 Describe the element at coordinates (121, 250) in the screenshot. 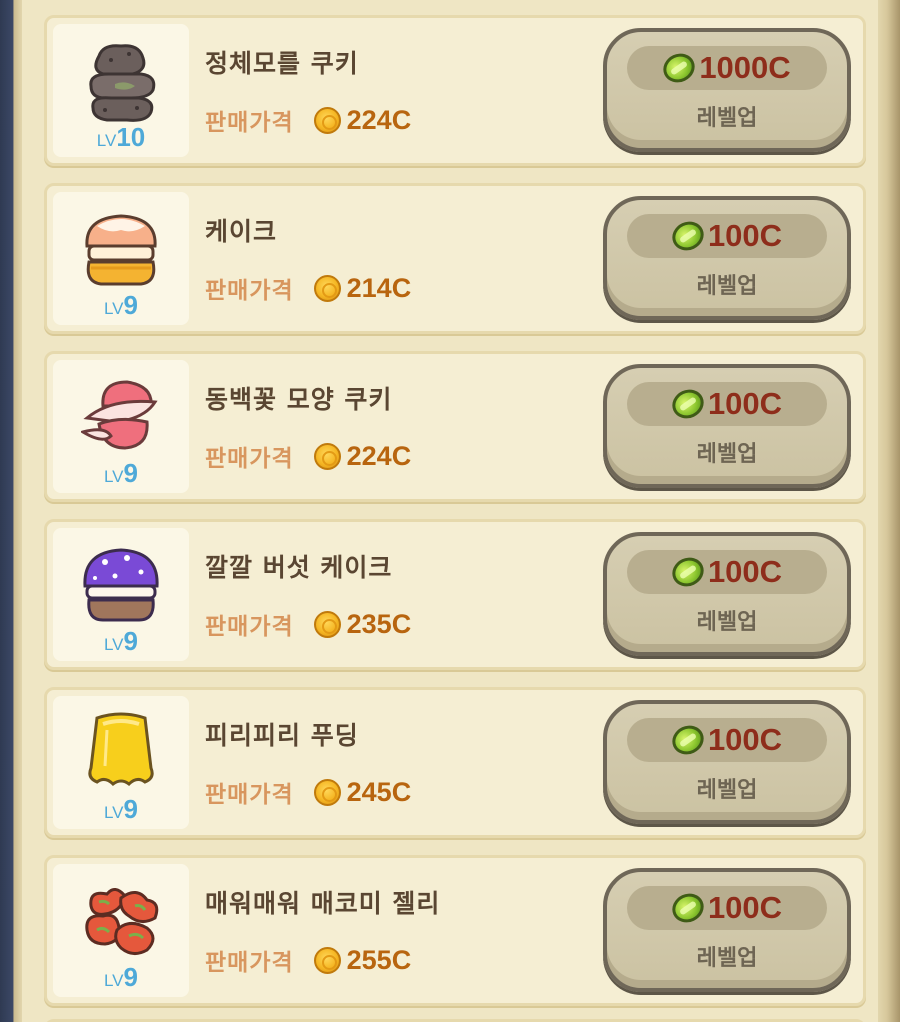

I see `cake-icon` at that location.